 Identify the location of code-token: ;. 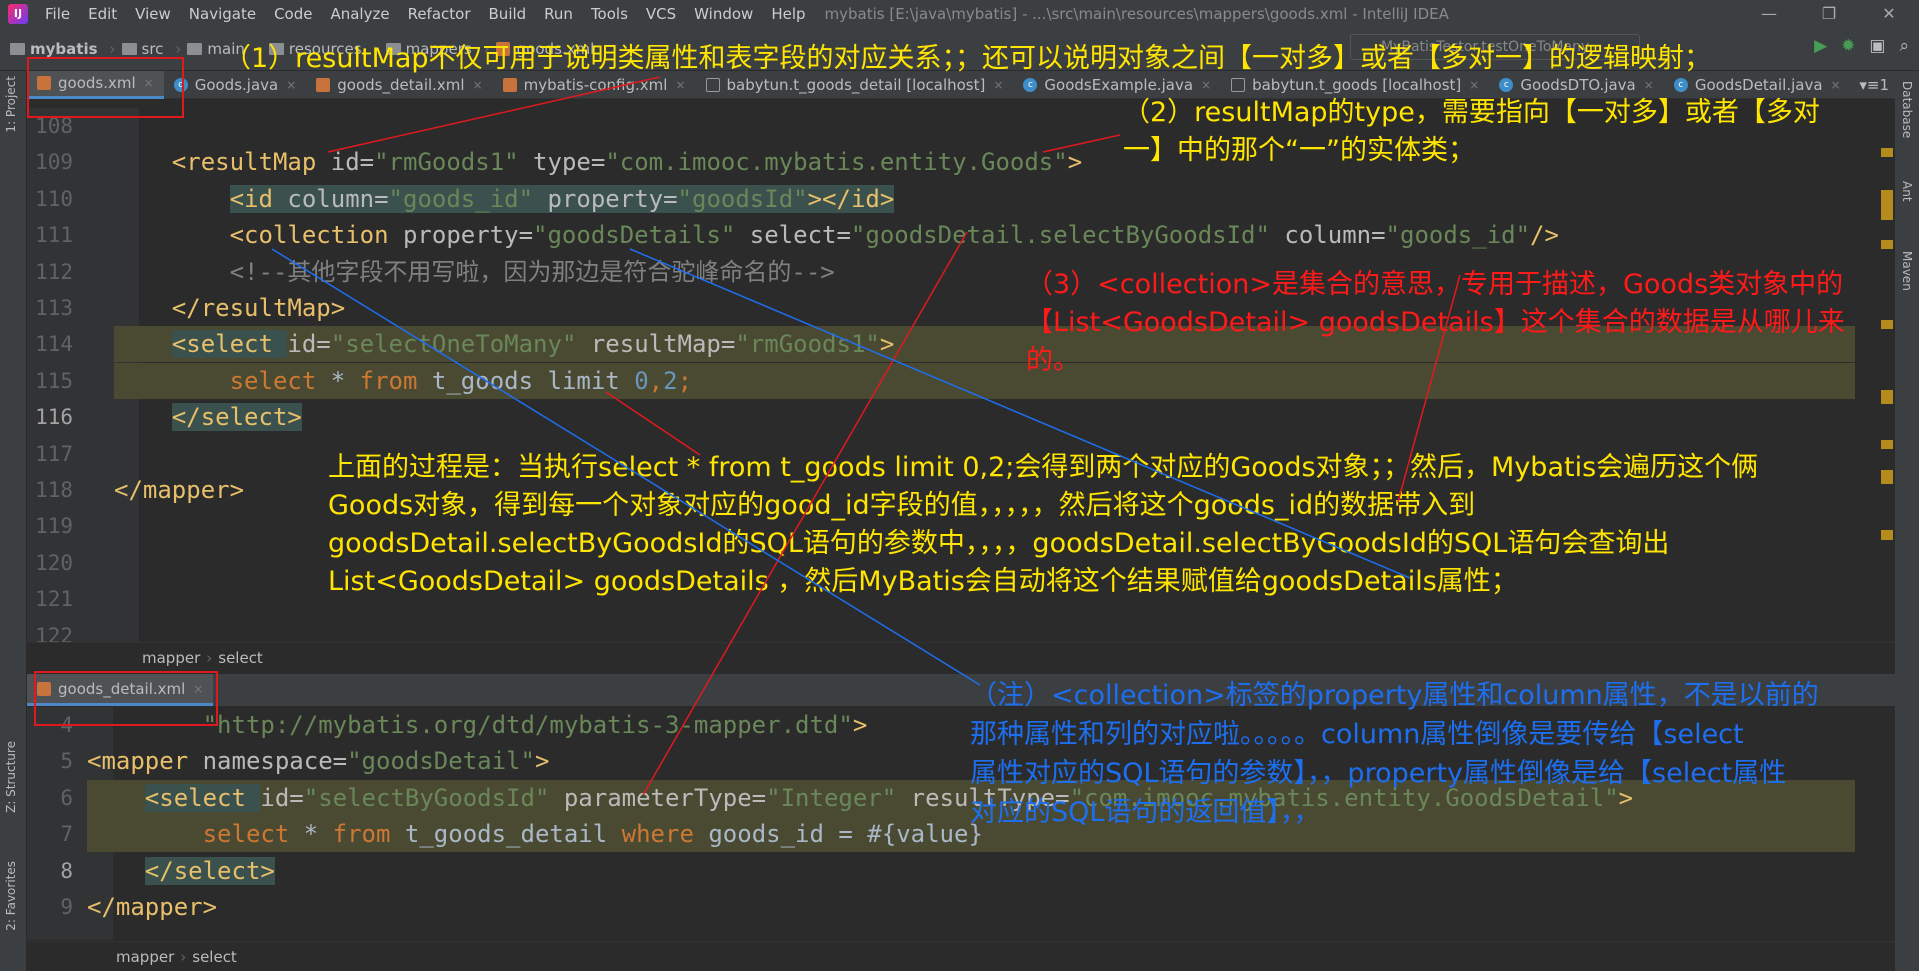
(685, 380).